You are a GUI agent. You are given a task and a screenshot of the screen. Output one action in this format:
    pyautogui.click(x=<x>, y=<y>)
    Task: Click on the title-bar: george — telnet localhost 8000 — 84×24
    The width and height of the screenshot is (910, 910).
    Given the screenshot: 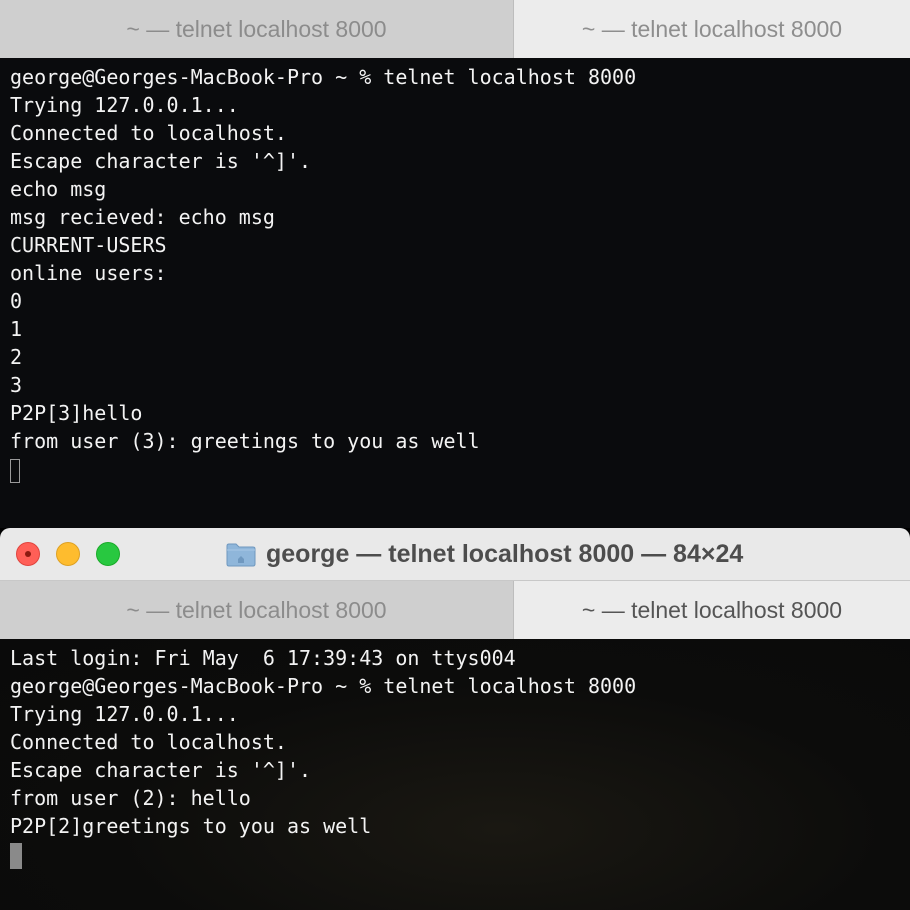 What is the action you would take?
    pyautogui.click(x=455, y=554)
    